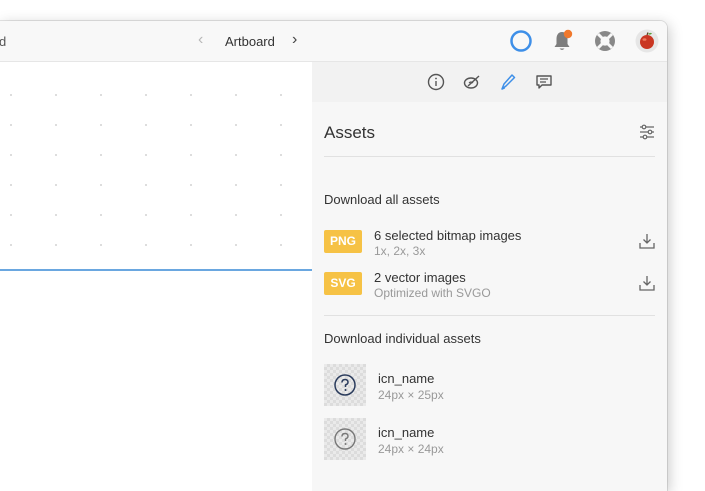 This screenshot has height=491, width=705. Describe the element at coordinates (294, 40) in the screenshot. I see `chevron-right-icon: ›` at that location.